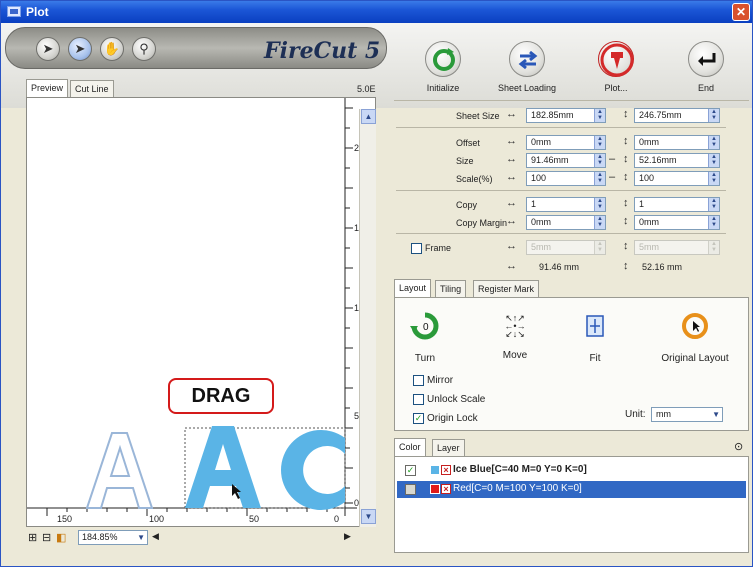  I want to click on offset-y-value: 0mm, so click(649, 142).